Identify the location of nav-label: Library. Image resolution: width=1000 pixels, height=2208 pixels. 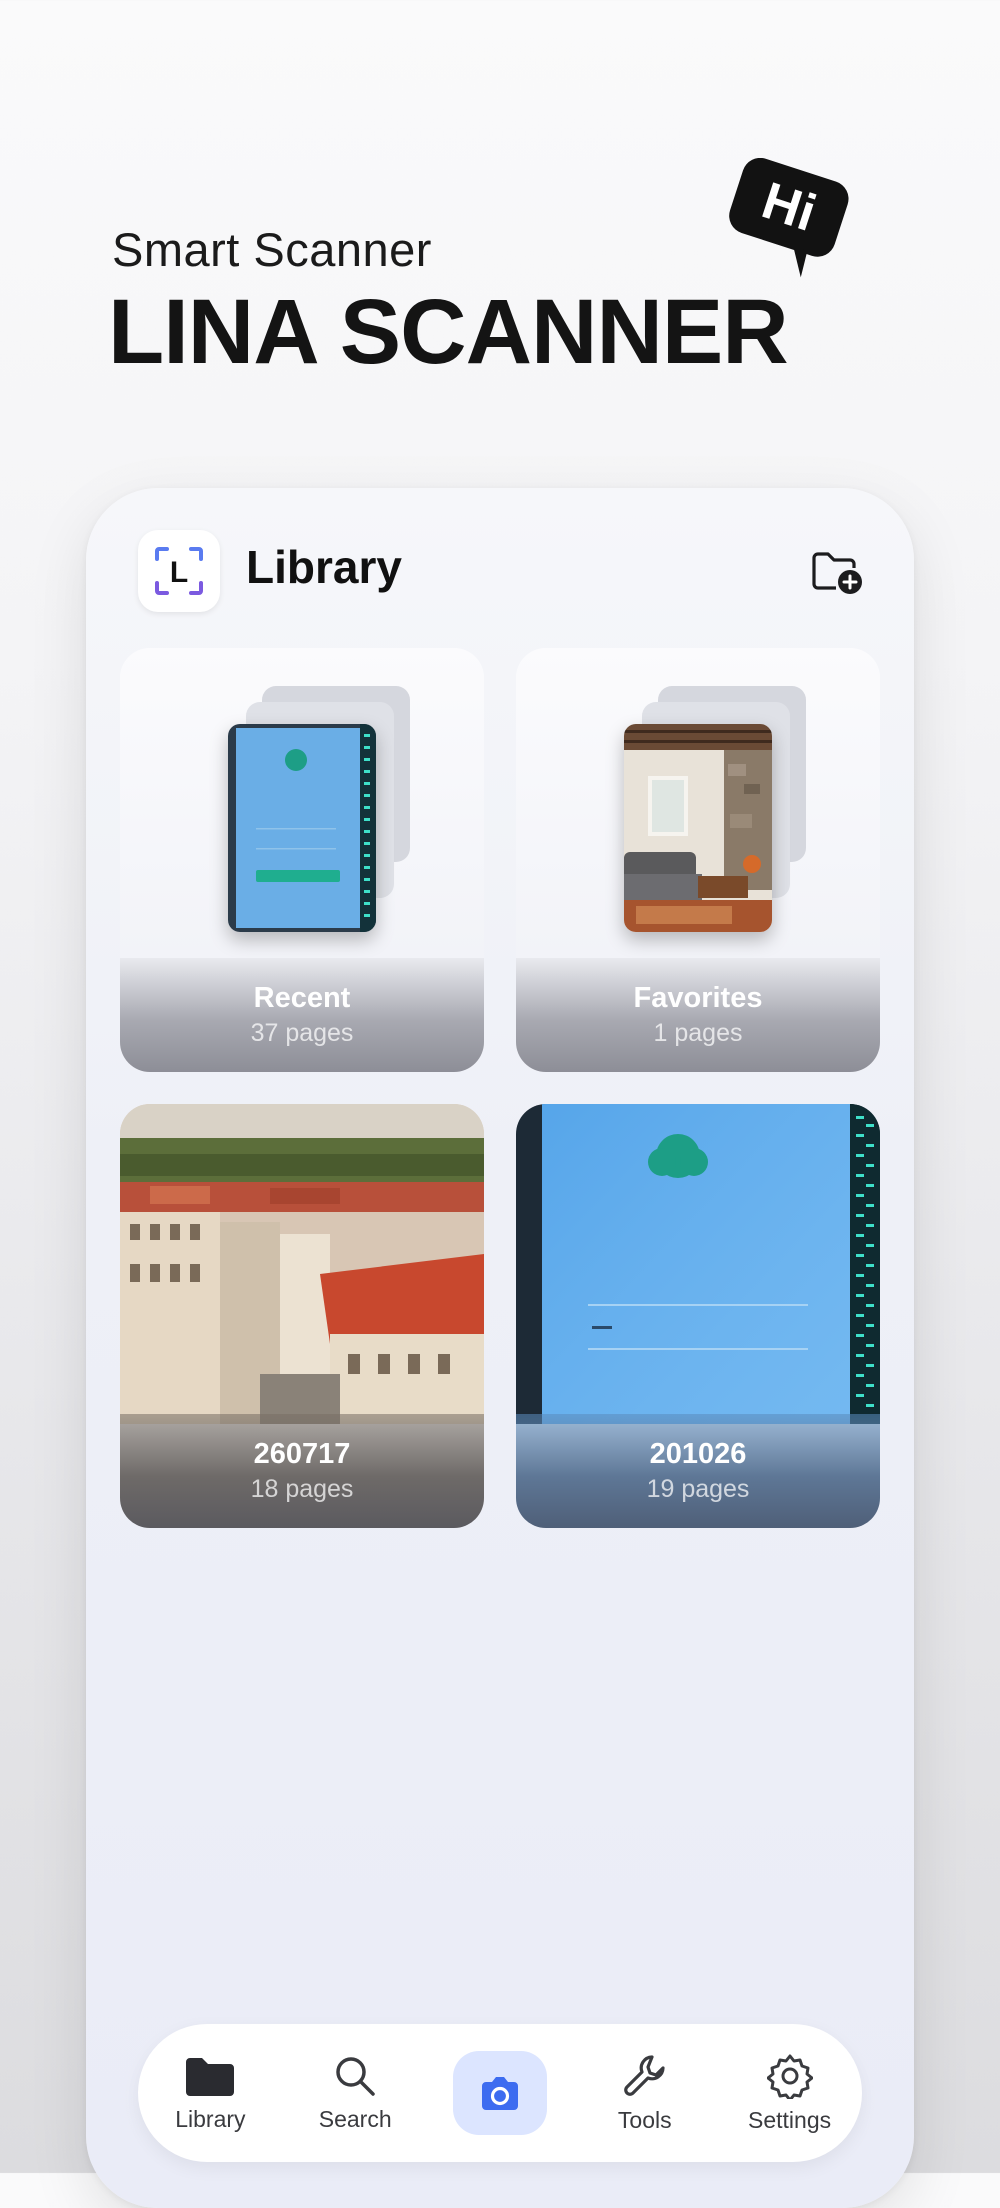
(210, 2118).